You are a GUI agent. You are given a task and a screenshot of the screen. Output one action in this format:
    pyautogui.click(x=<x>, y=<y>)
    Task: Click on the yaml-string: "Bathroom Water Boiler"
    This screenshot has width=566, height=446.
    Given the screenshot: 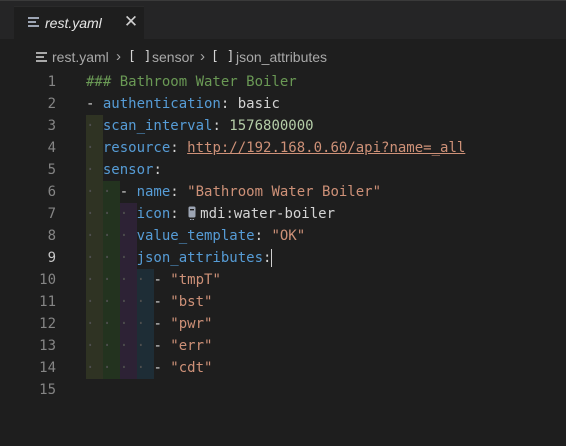 What is the action you would take?
    pyautogui.click(x=284, y=192)
    